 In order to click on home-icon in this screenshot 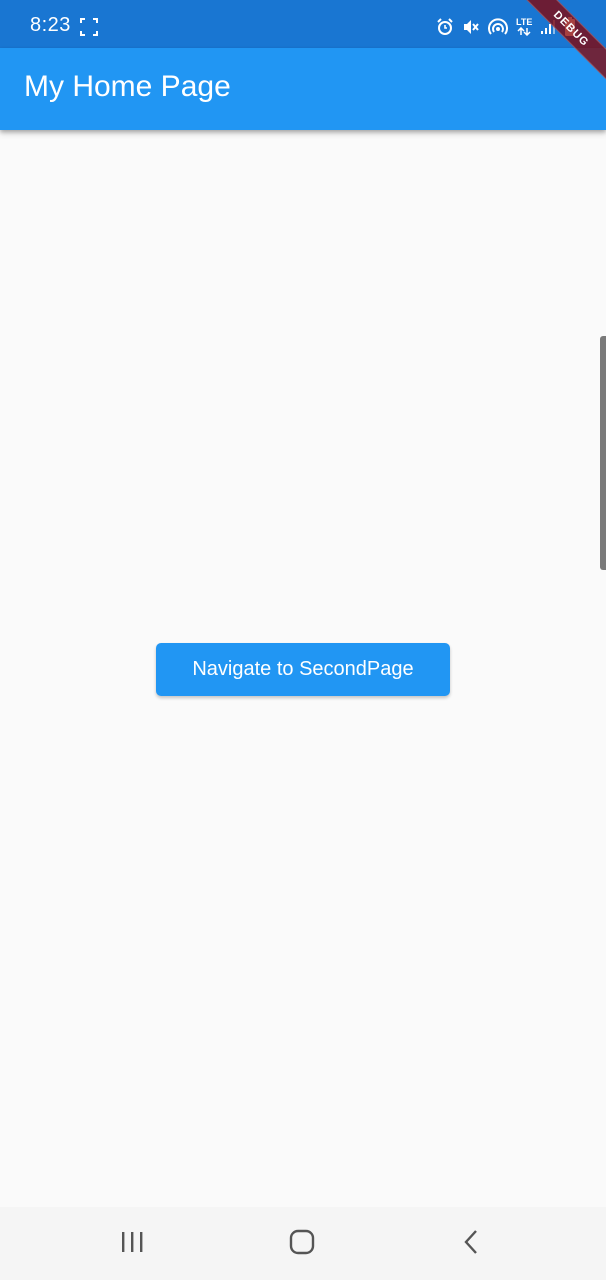, I will do `click(302, 1244)`.